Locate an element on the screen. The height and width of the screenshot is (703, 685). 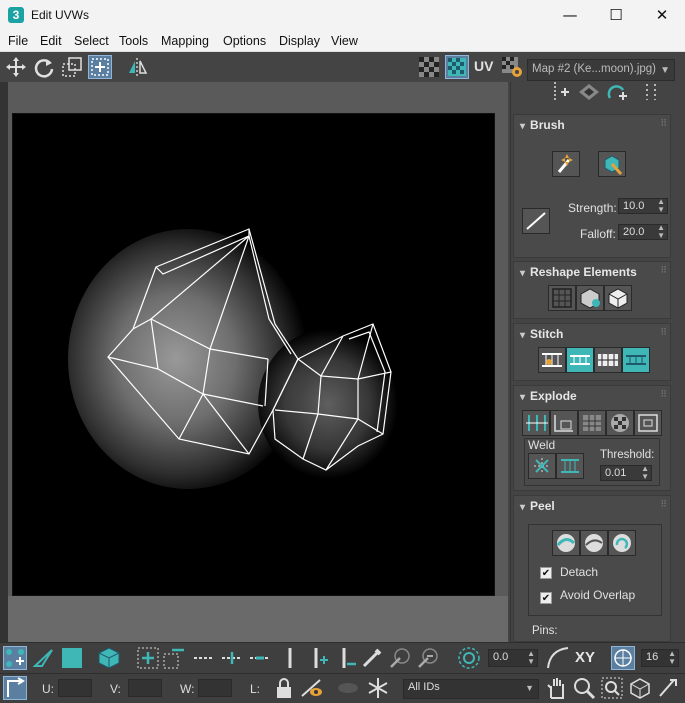
peel-rollout-title: Peel is located at coordinates (537, 506).